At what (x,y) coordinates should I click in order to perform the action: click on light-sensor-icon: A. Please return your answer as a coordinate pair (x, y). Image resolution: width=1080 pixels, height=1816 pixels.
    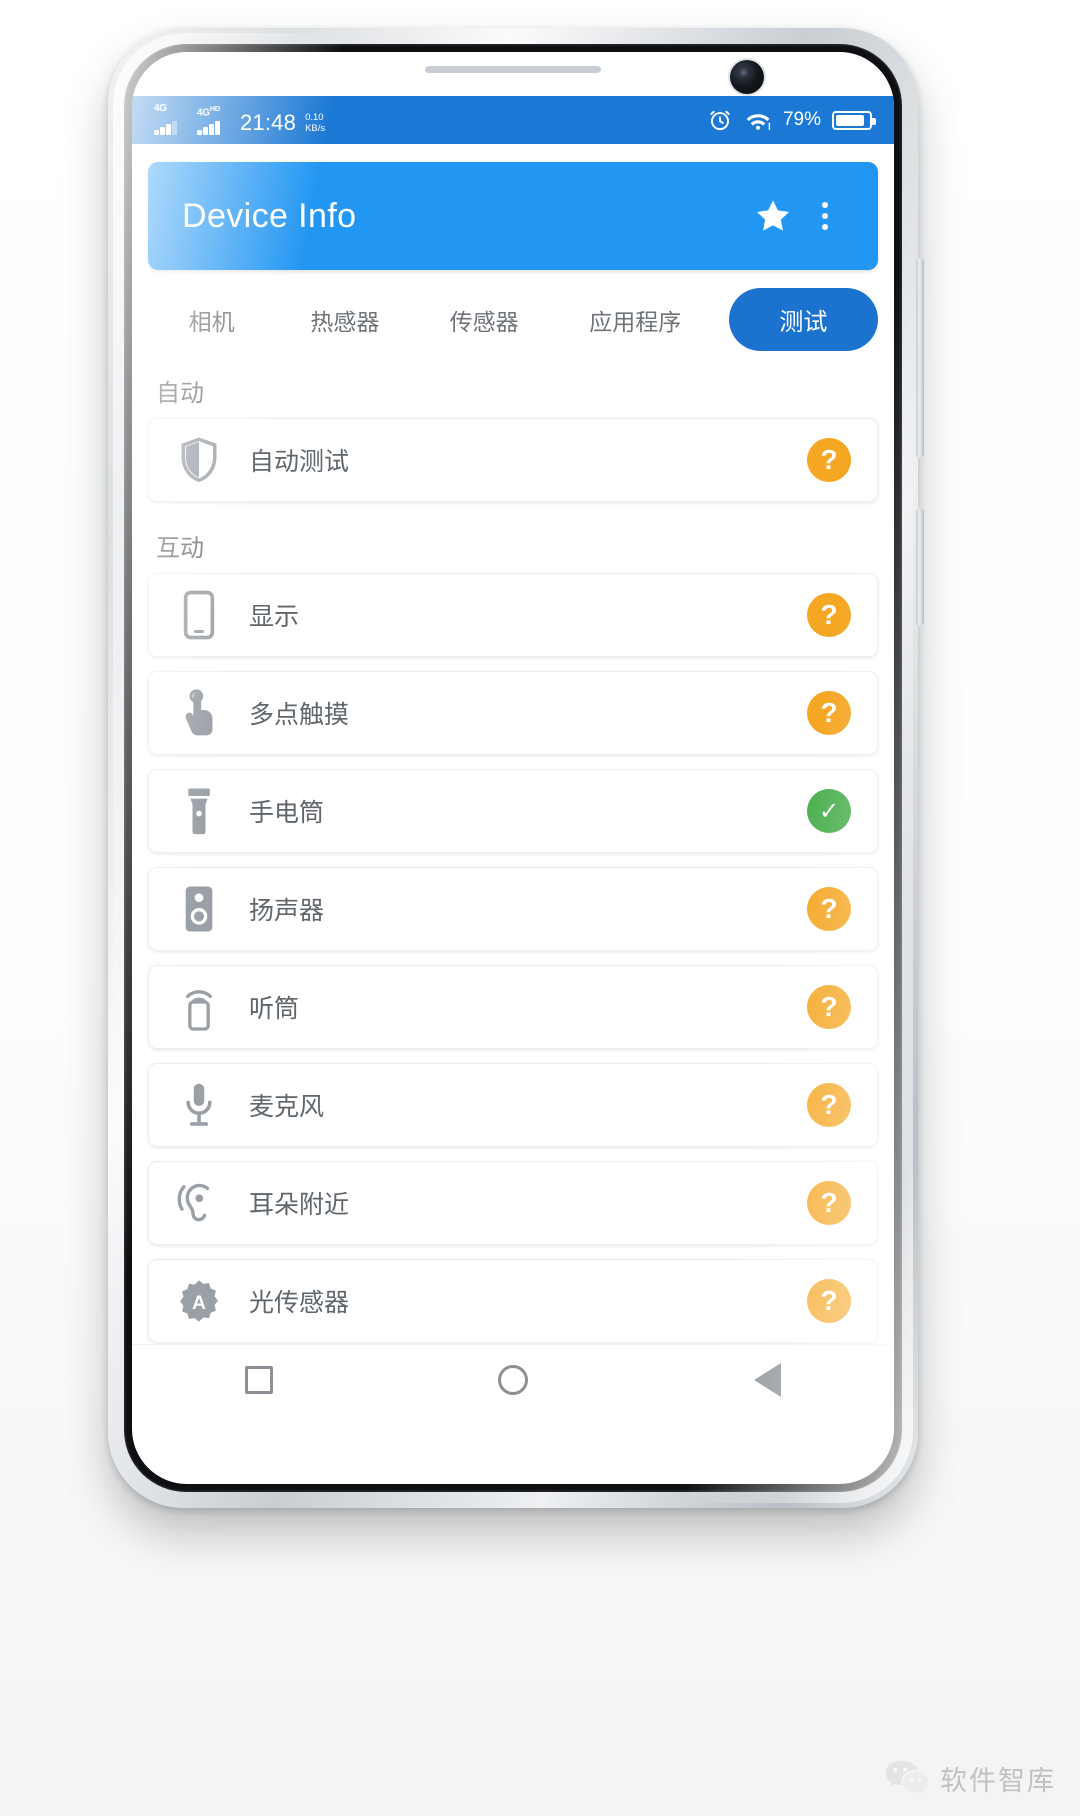
    Looking at the image, I should click on (199, 1301).